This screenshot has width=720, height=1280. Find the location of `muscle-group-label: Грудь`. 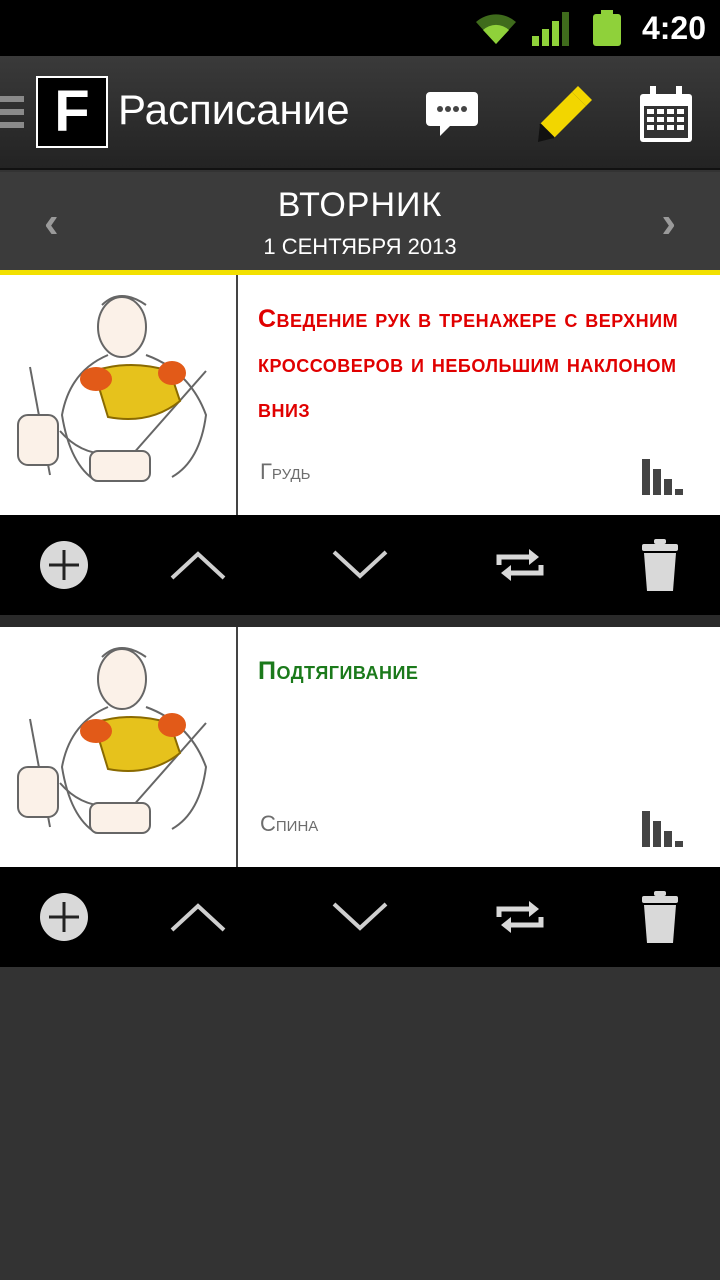

muscle-group-label: Грудь is located at coordinates (285, 471).